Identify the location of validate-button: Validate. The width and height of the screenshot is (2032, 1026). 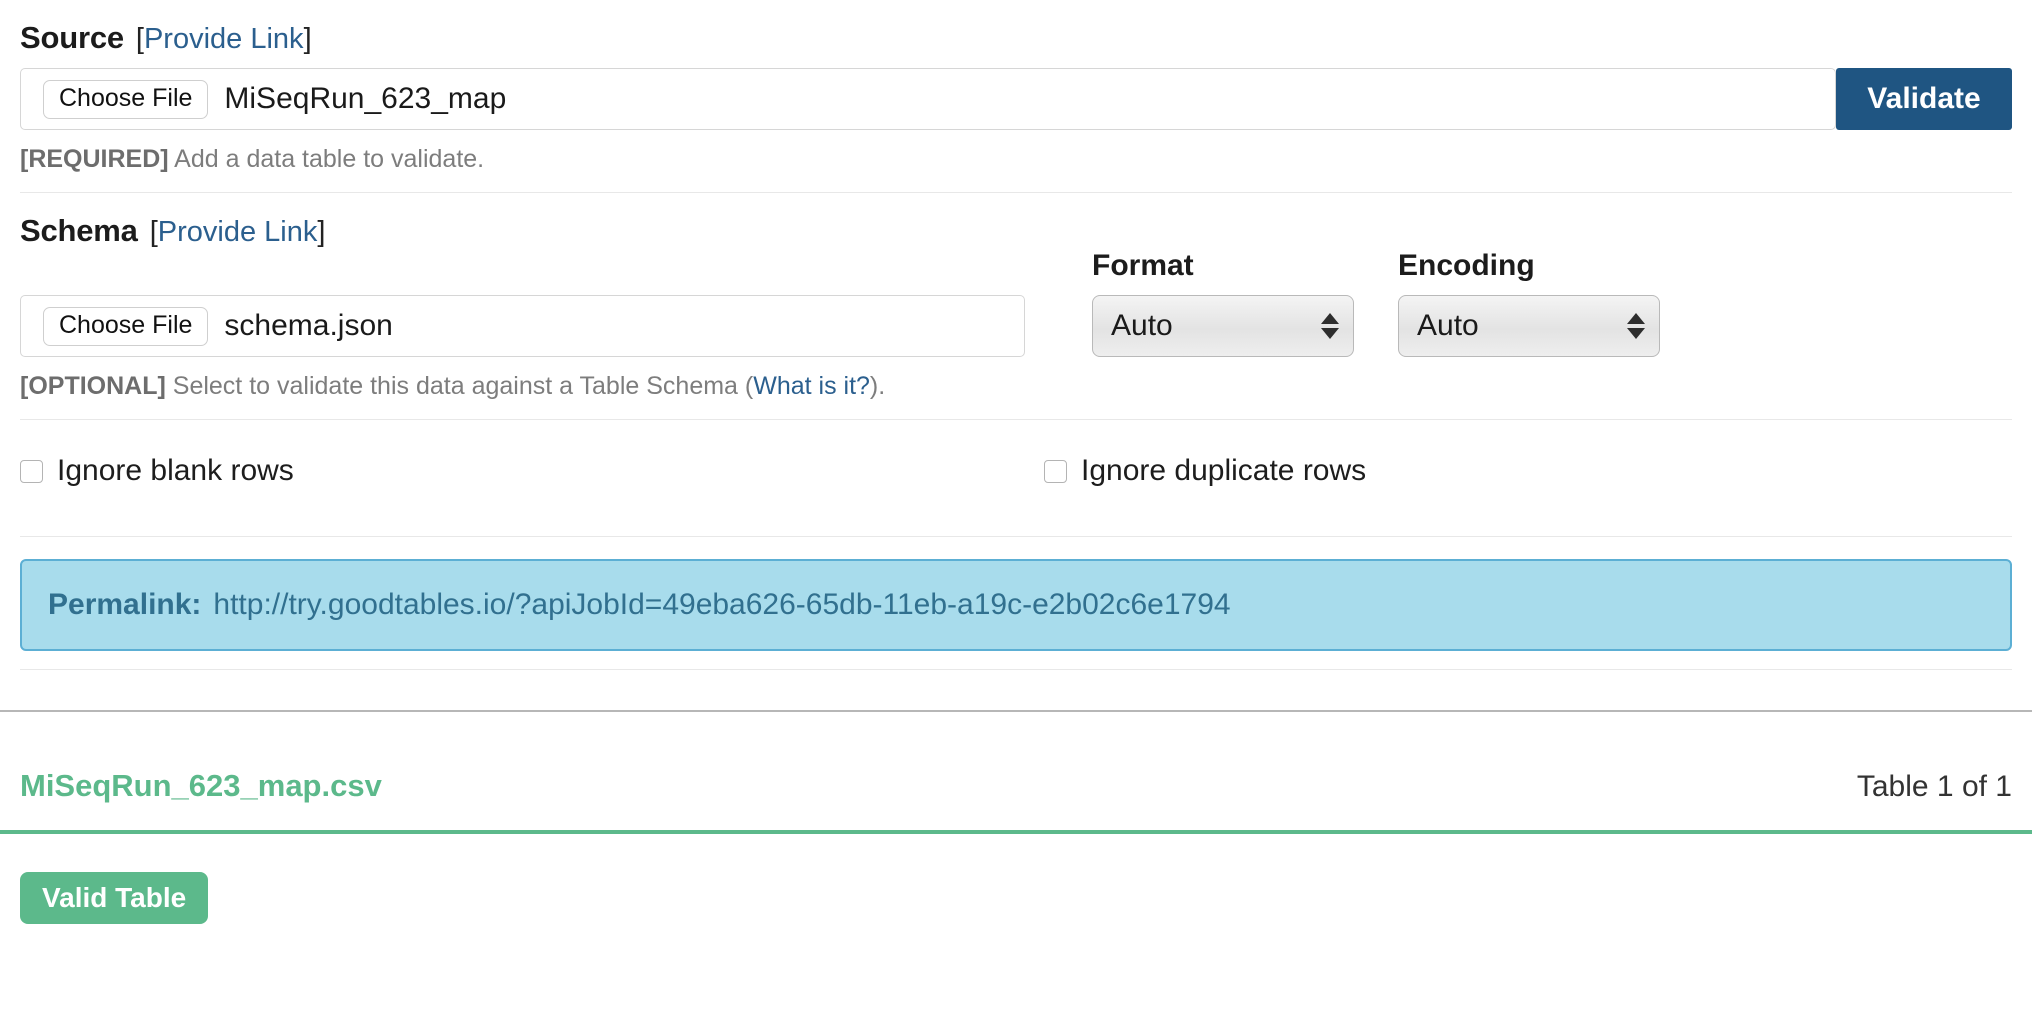
(1924, 99).